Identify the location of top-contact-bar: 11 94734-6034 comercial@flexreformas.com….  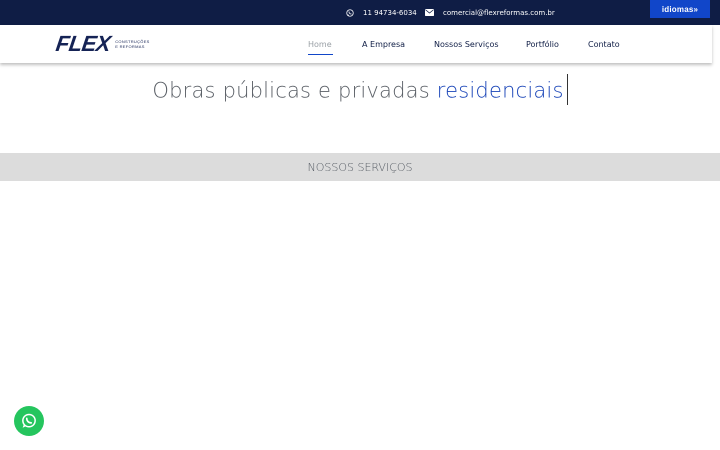
(360, 12).